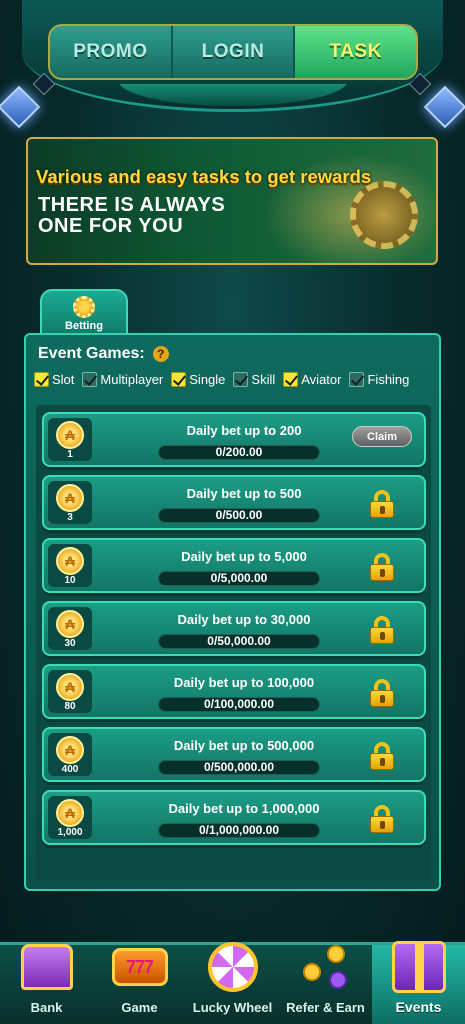 This screenshot has width=465, height=1024. I want to click on category-tab-label: Betting, so click(84, 326).